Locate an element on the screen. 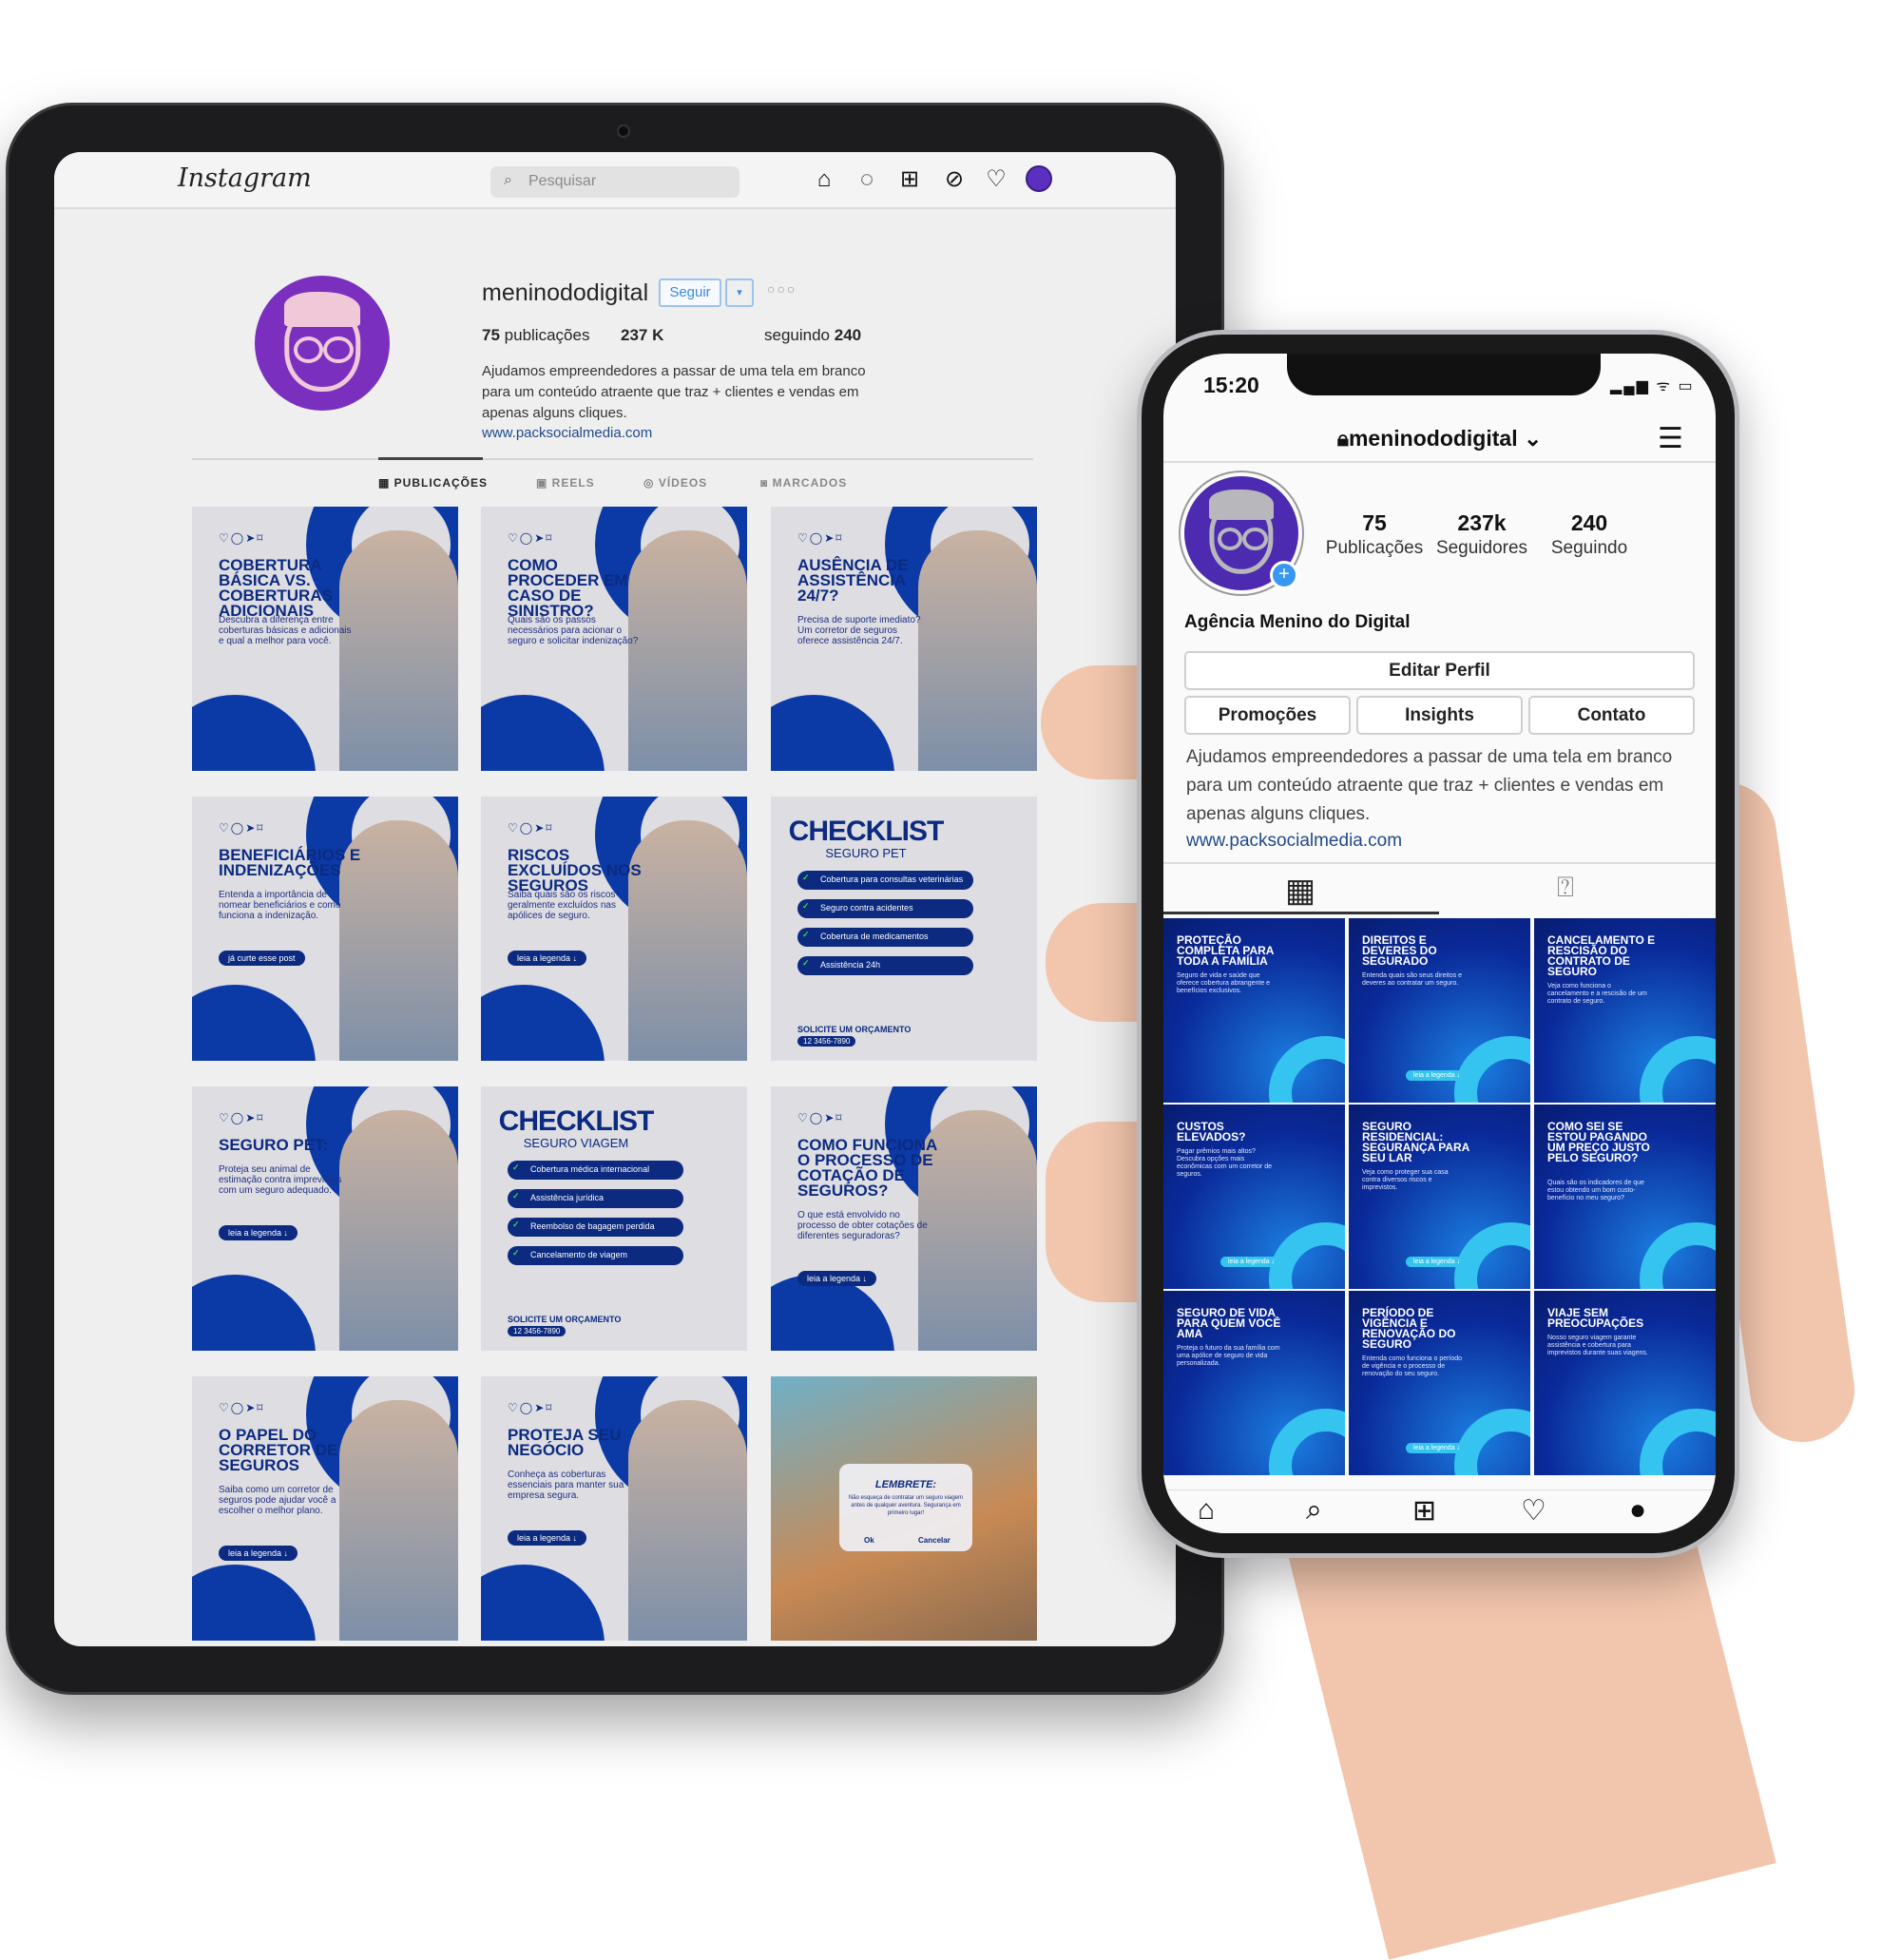 The image size is (1901, 1960). messenger-icon: ◌ is located at coordinates (867, 180).